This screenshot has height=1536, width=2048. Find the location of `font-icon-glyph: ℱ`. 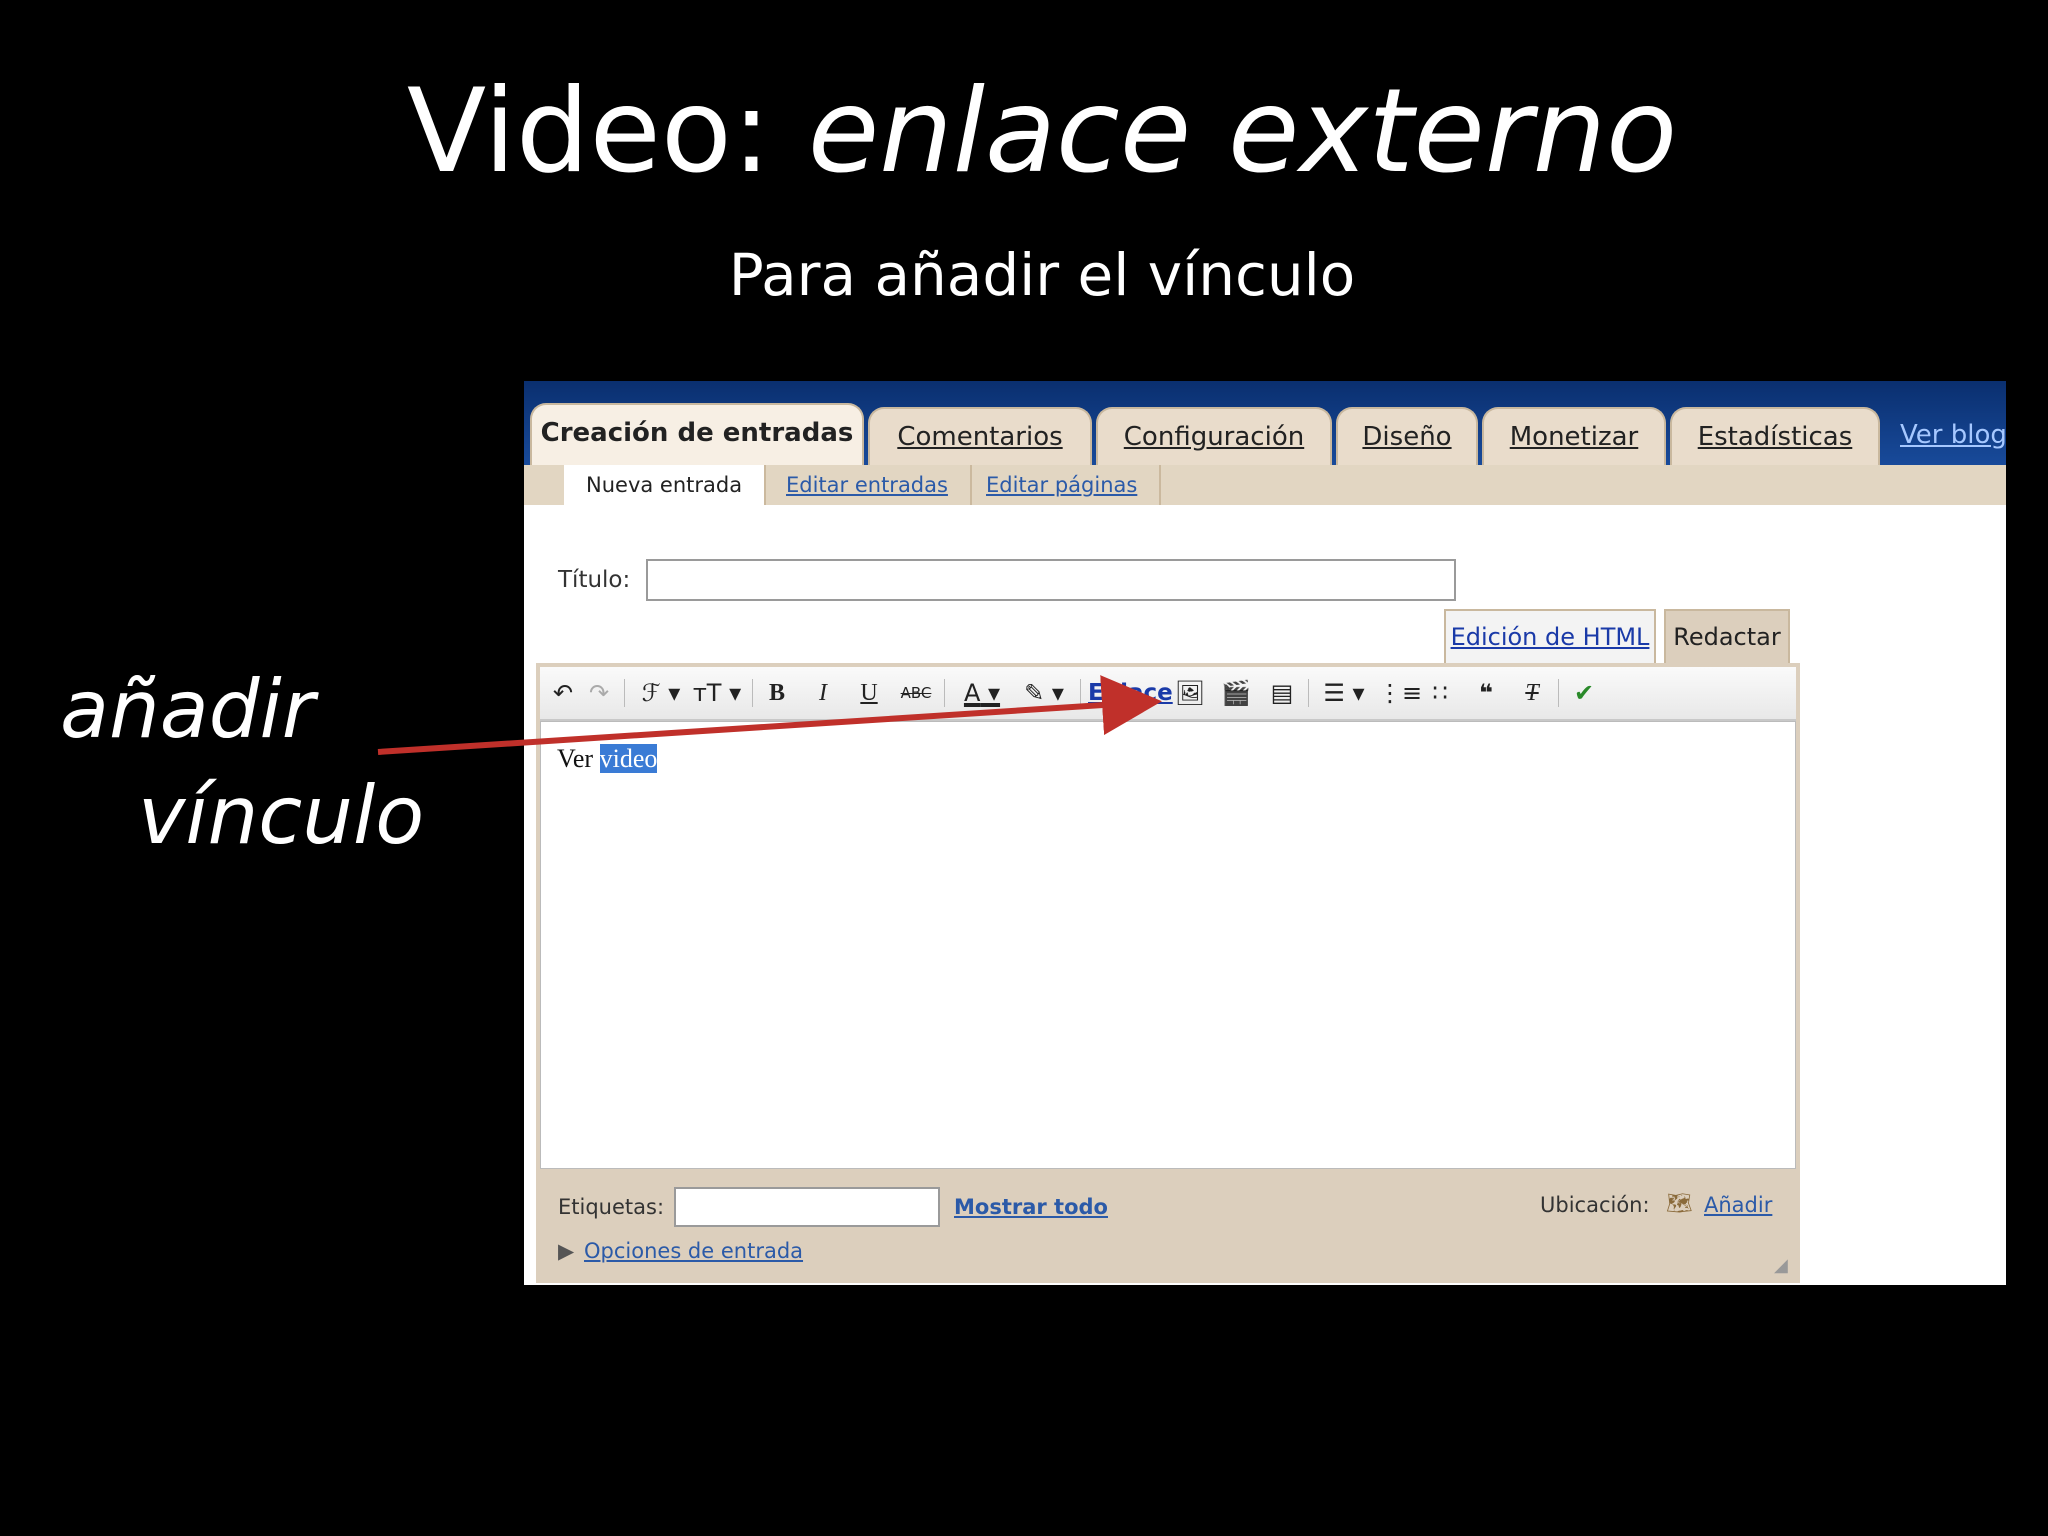

font-icon-glyph: ℱ is located at coordinates (651, 693).